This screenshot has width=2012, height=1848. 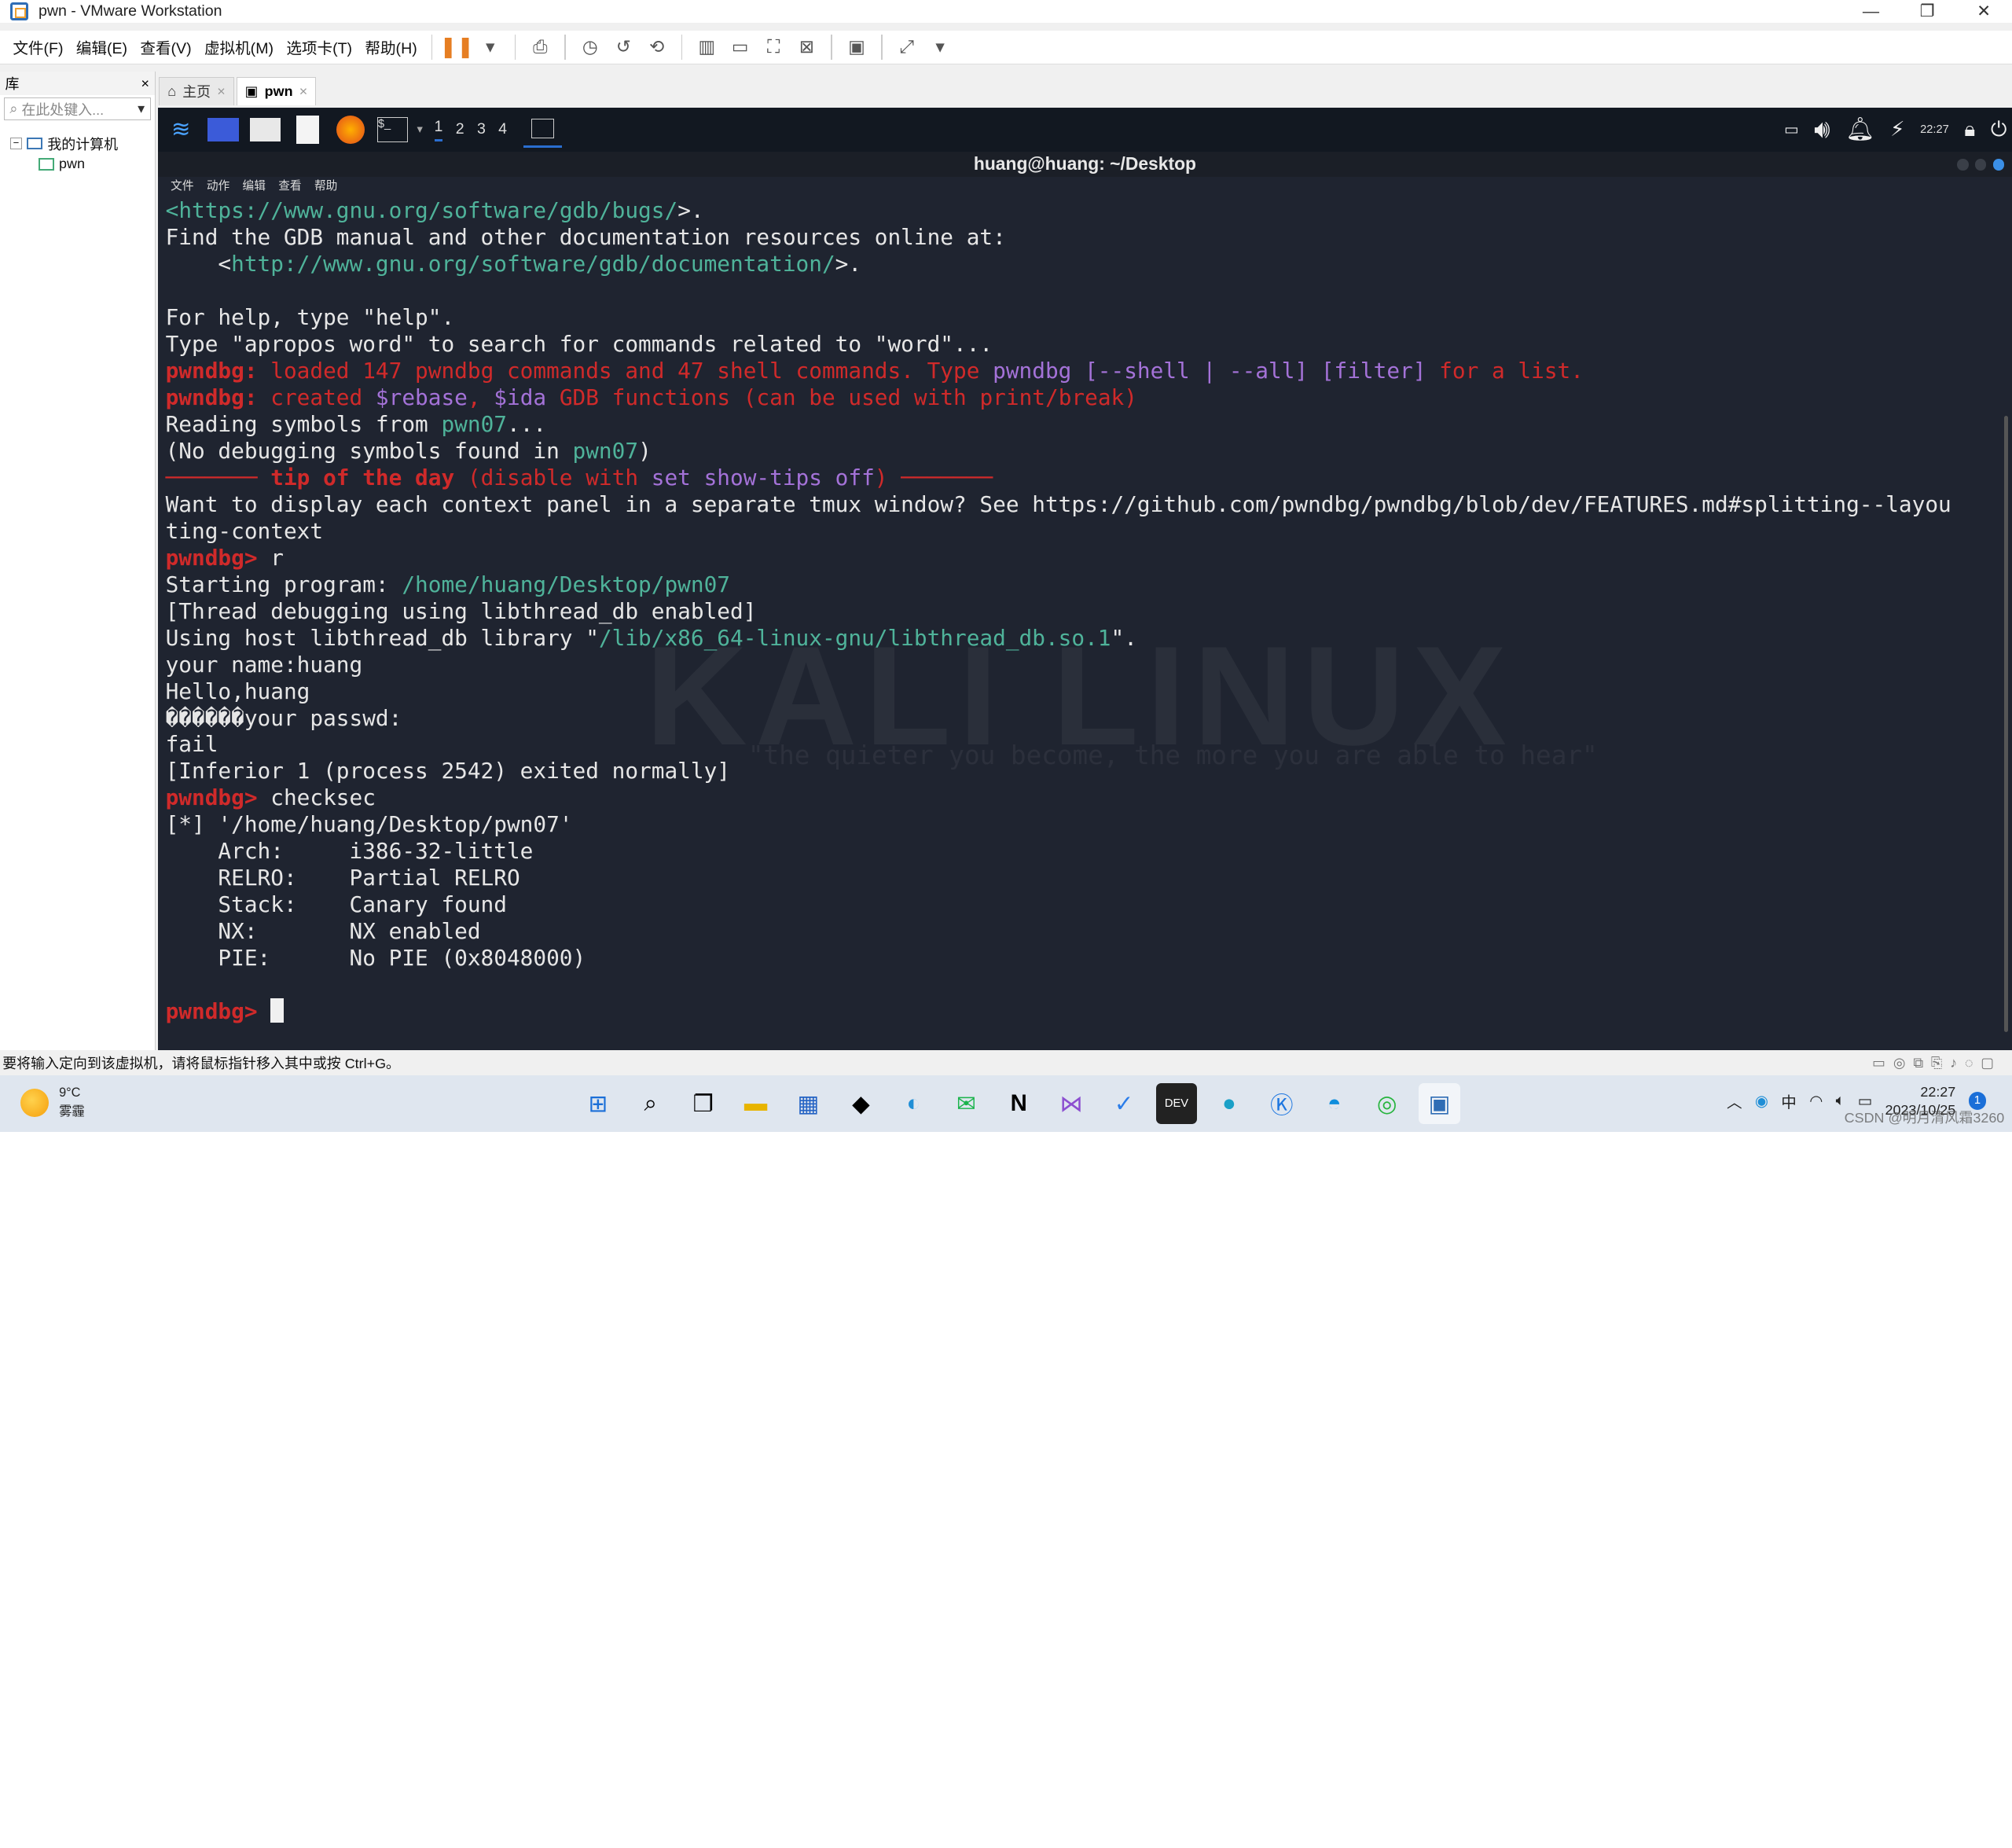 I want to click on terminal-scrollbar, so click(x=2006, y=723).